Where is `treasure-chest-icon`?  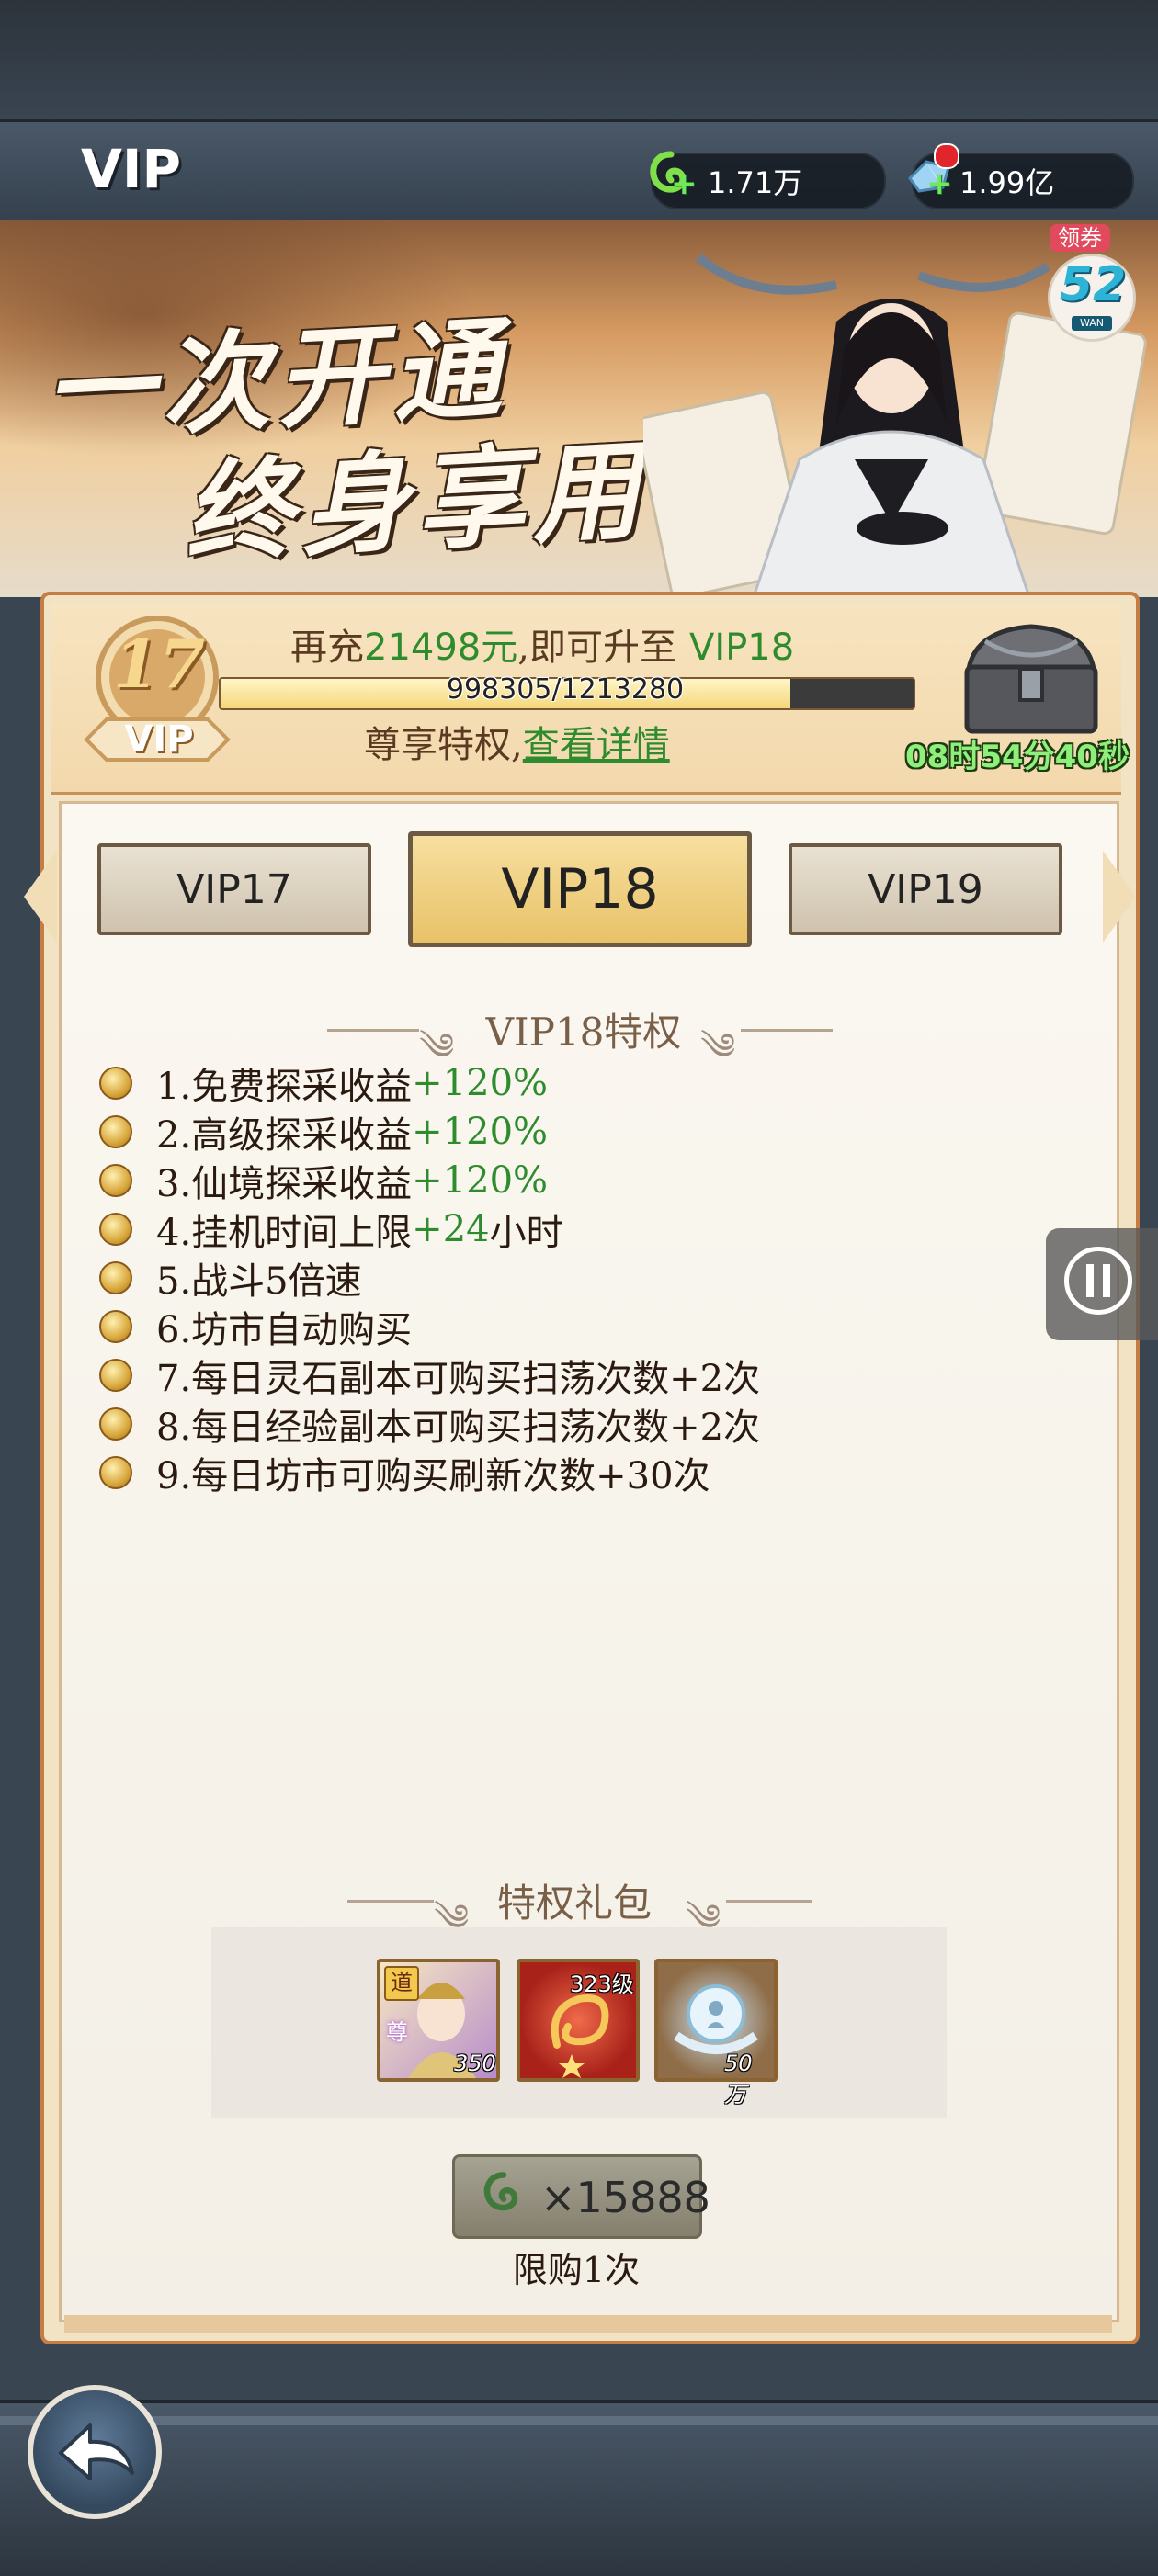
treasure-chest-icon is located at coordinates (1031, 678).